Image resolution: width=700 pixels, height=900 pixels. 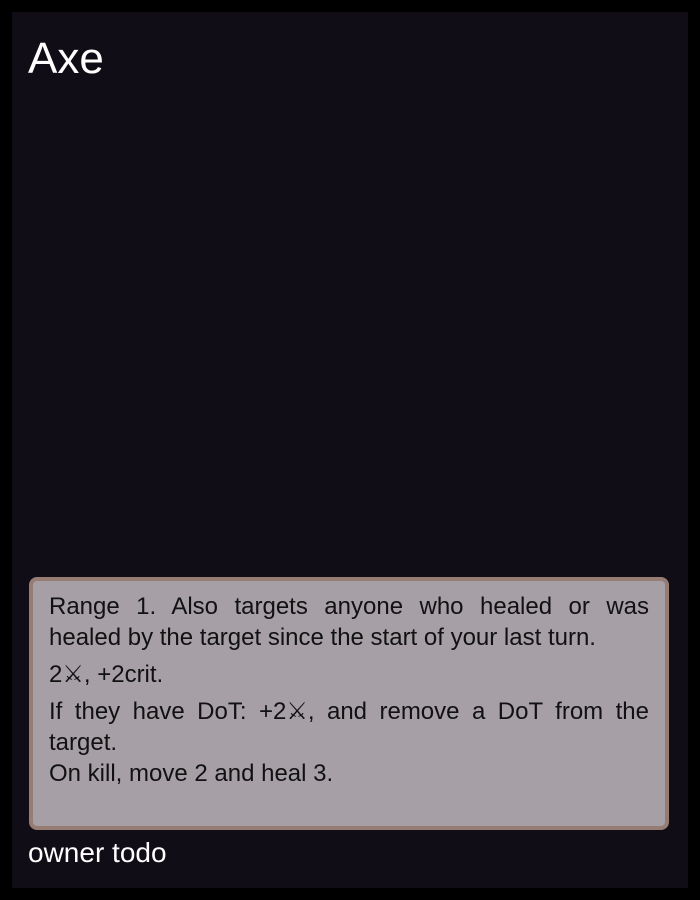 I want to click on card-rules-kill-line: On kill, move 2 and heal 3., so click(x=191, y=773).